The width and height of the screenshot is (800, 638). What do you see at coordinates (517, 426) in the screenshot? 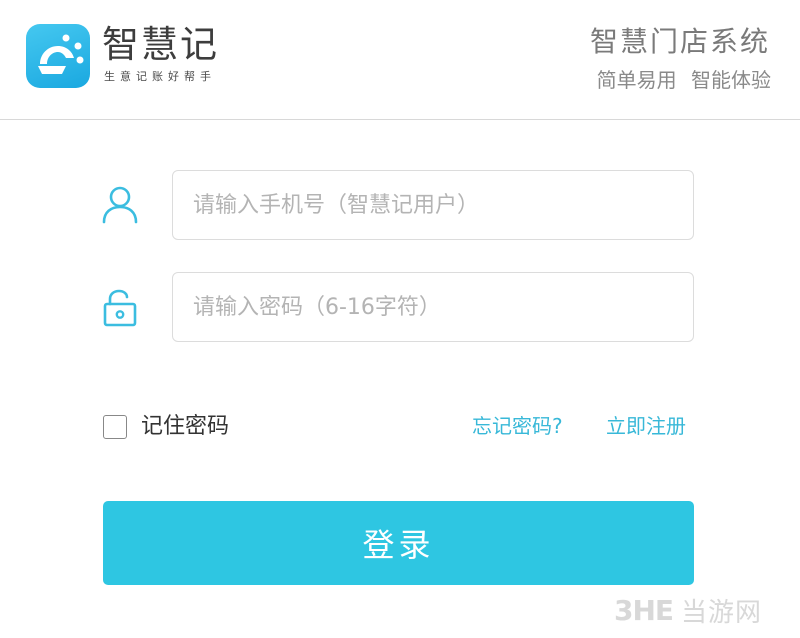
I see `forgot-password-link: 忘记密码?` at bounding box center [517, 426].